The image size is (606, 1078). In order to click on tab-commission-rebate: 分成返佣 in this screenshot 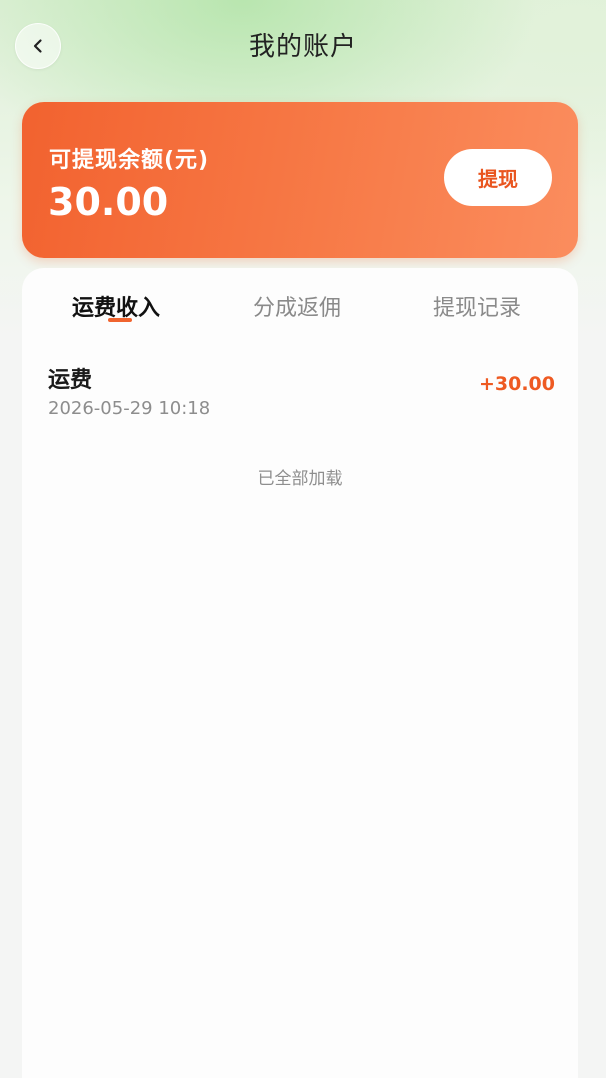, I will do `click(297, 306)`.